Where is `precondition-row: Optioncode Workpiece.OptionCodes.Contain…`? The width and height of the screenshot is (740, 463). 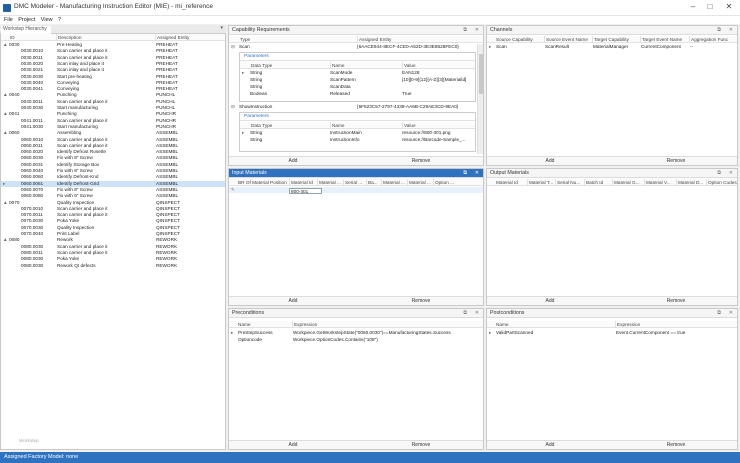 precondition-row: Optioncode Workpiece.OptionCodes.Contain… is located at coordinates (356, 340).